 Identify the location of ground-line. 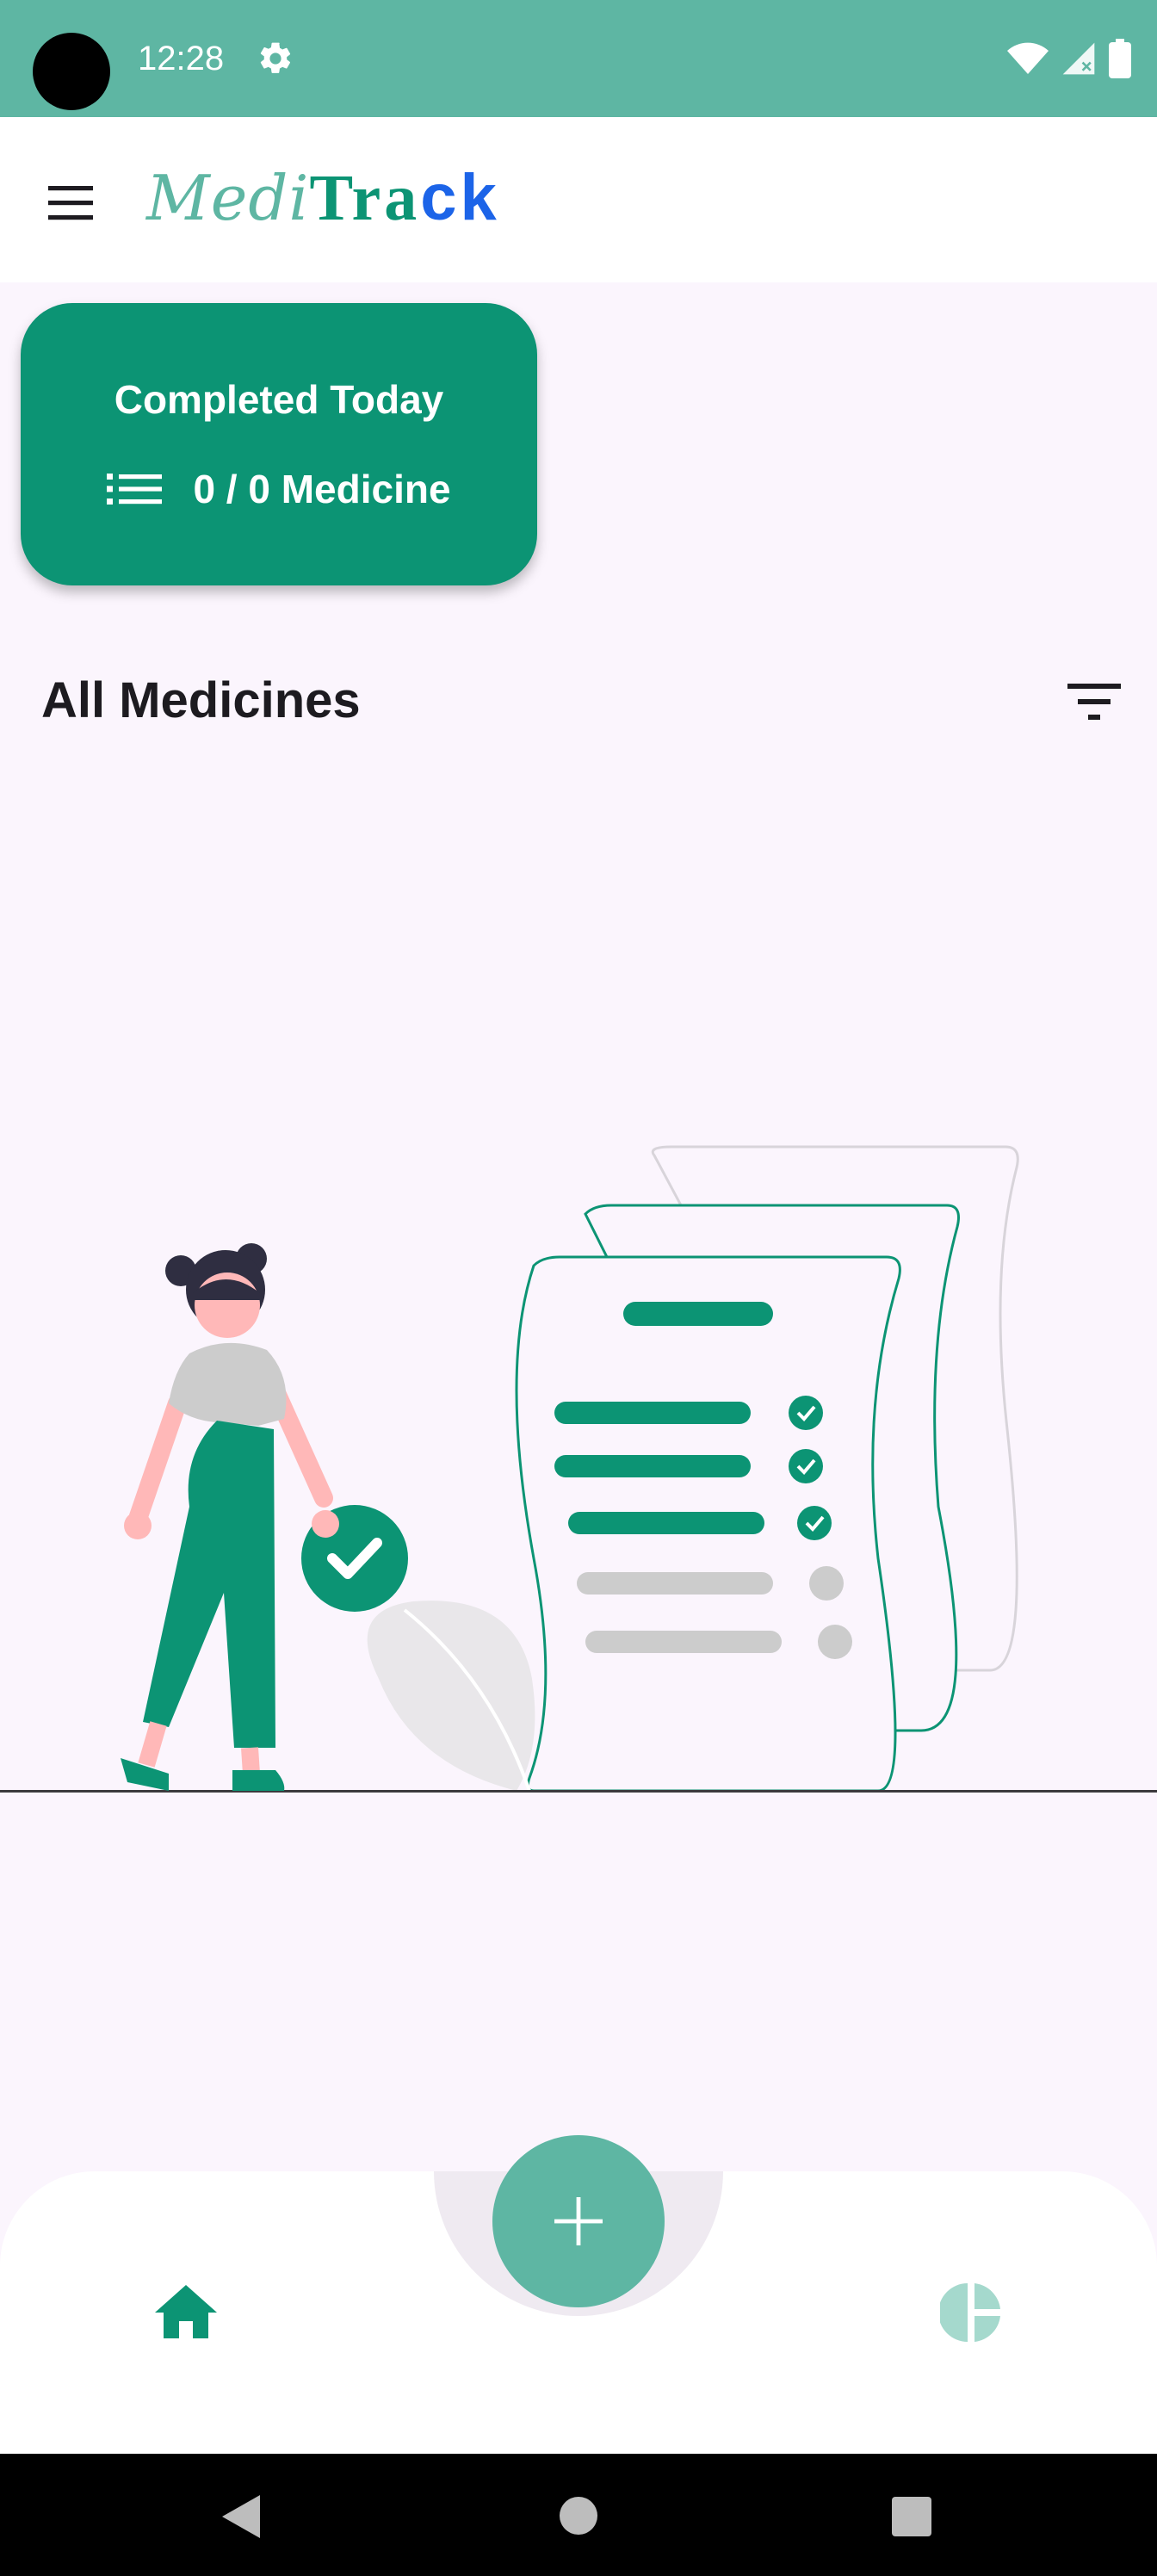
(579, 1792).